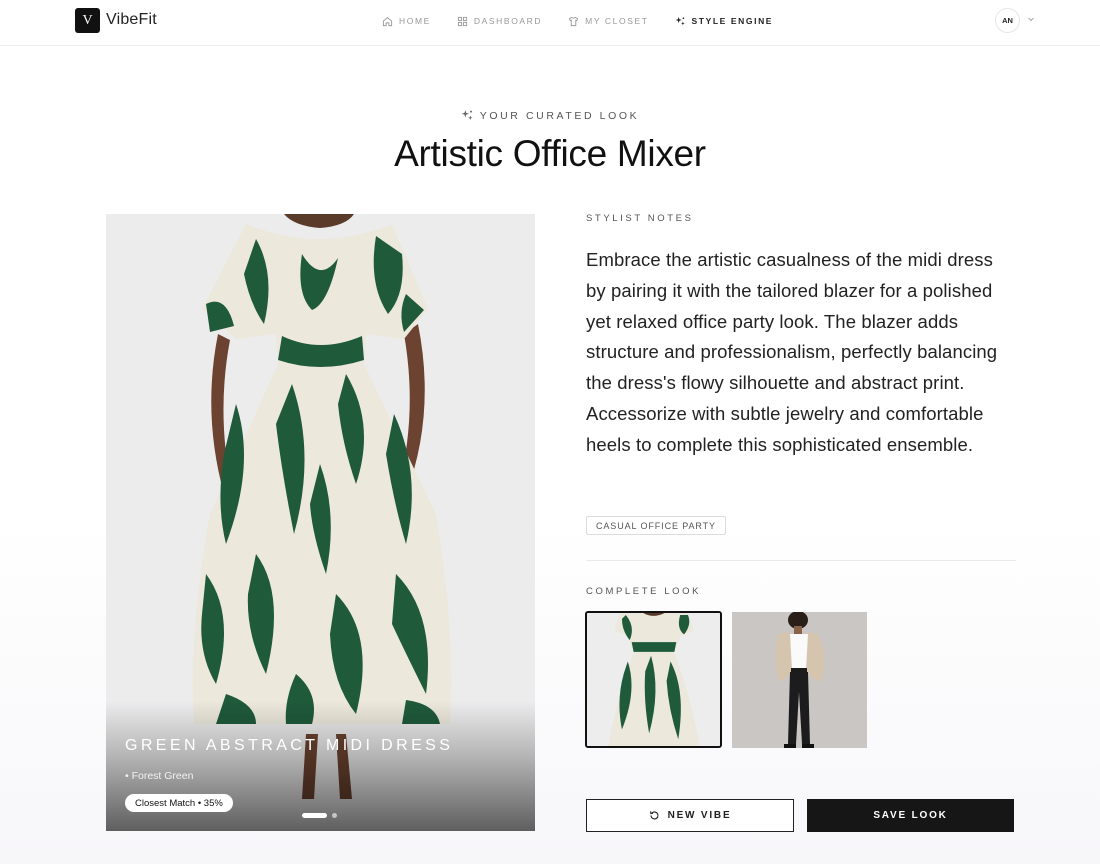  I want to click on green-abstract-midi-dress-thumbnail, so click(653, 679).